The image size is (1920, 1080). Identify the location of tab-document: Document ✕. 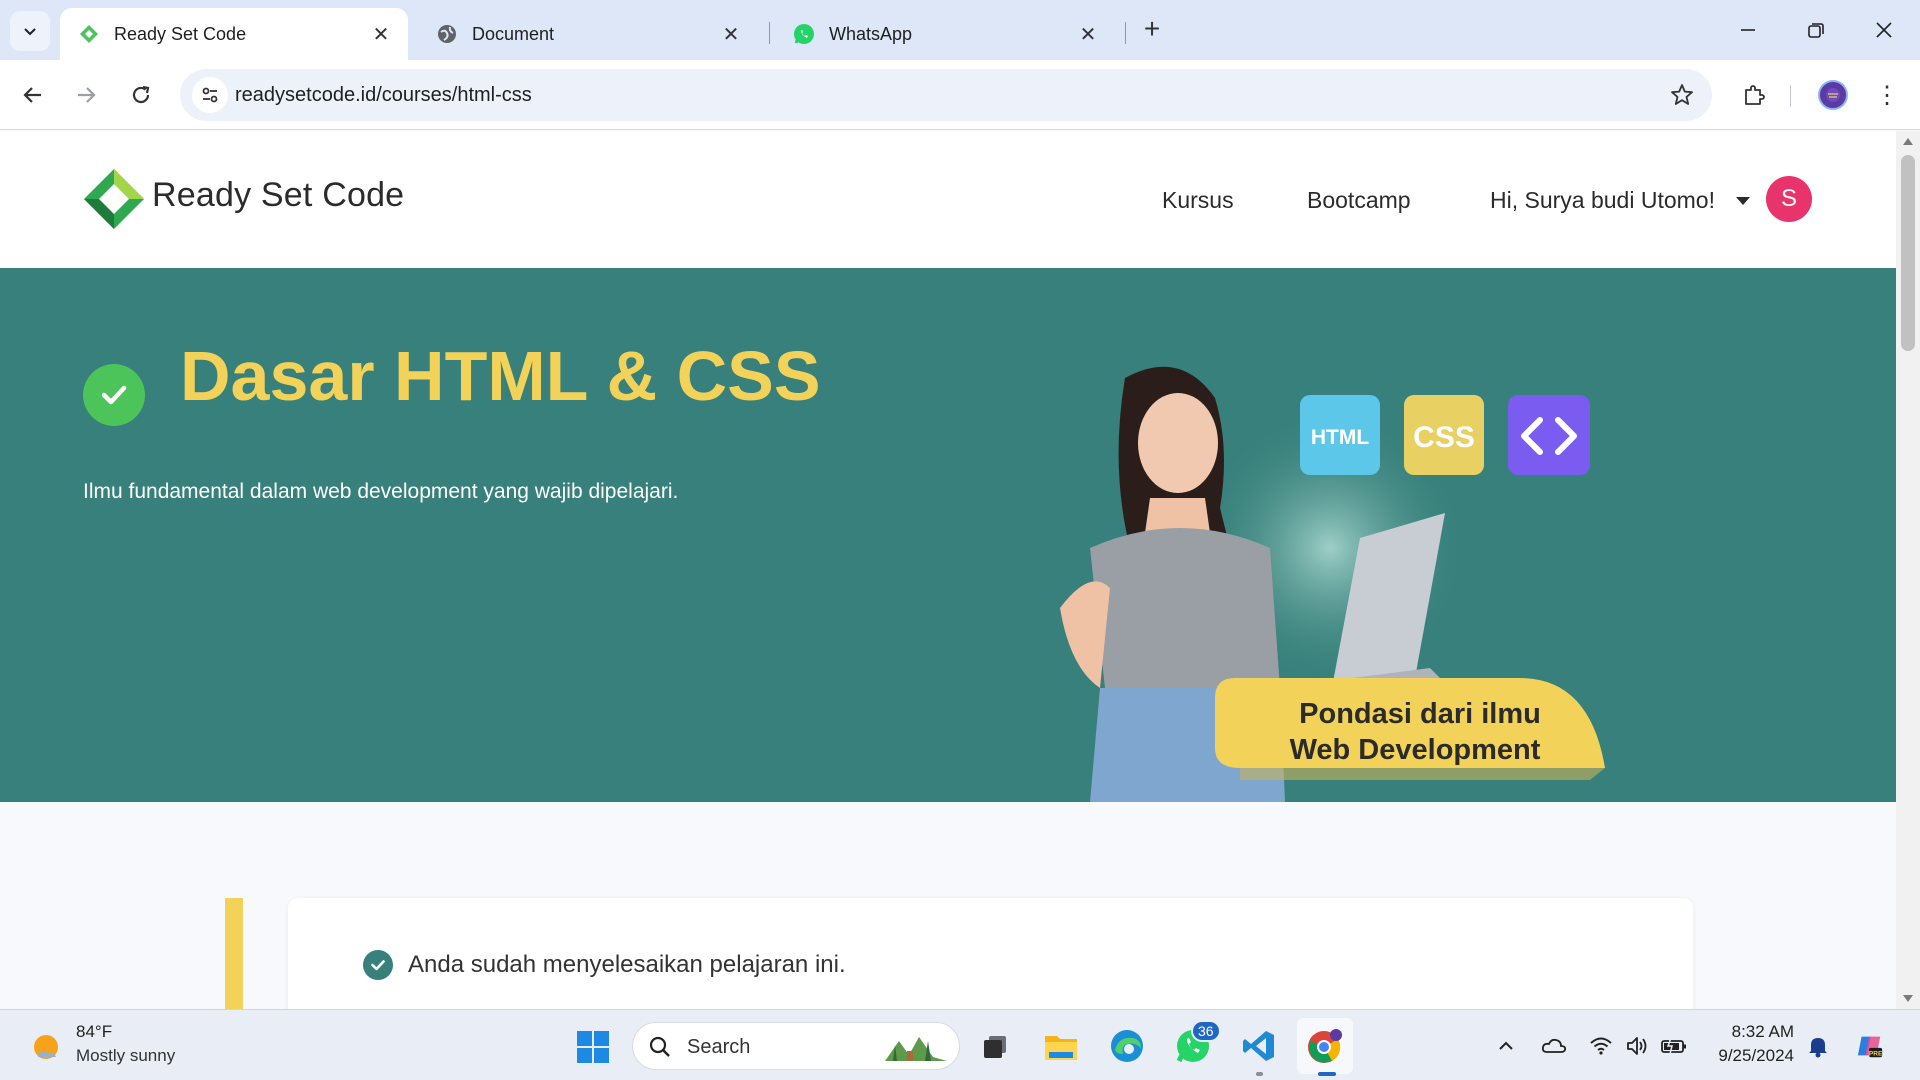
(588, 34).